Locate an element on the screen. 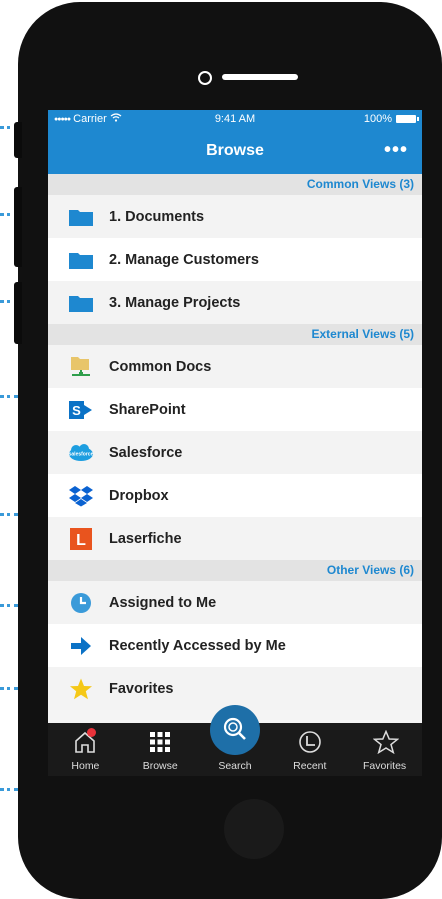 This screenshot has height=899, width=442. list-item-recently-accessed: Recently Accessed by Me is located at coordinates (235, 645).